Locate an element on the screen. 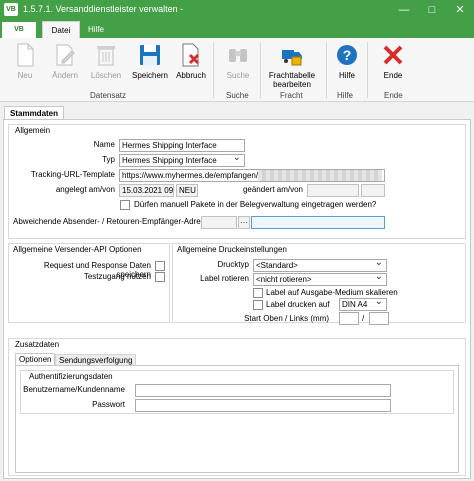  speichern-button: Speichern is located at coordinates (150, 65).